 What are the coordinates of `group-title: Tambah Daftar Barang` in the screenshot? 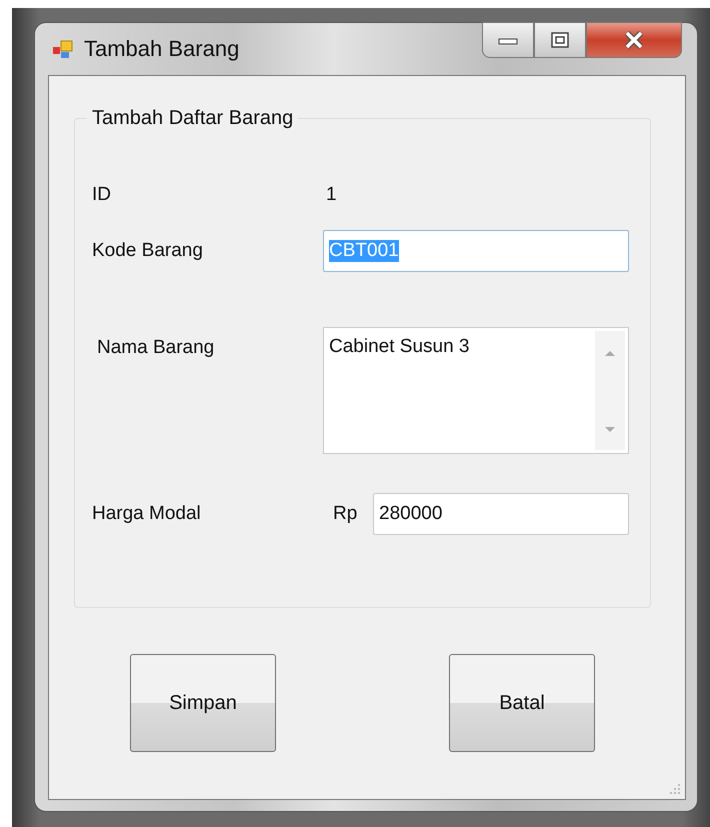 It's located at (192, 118).